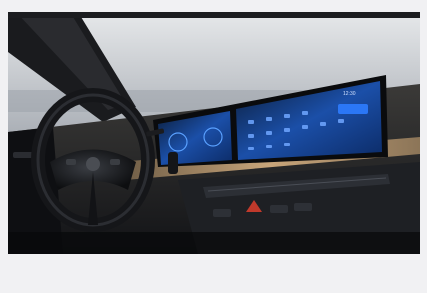  What do you see at coordinates (93, 164) in the screenshot?
I see `brand-logo-icon` at bounding box center [93, 164].